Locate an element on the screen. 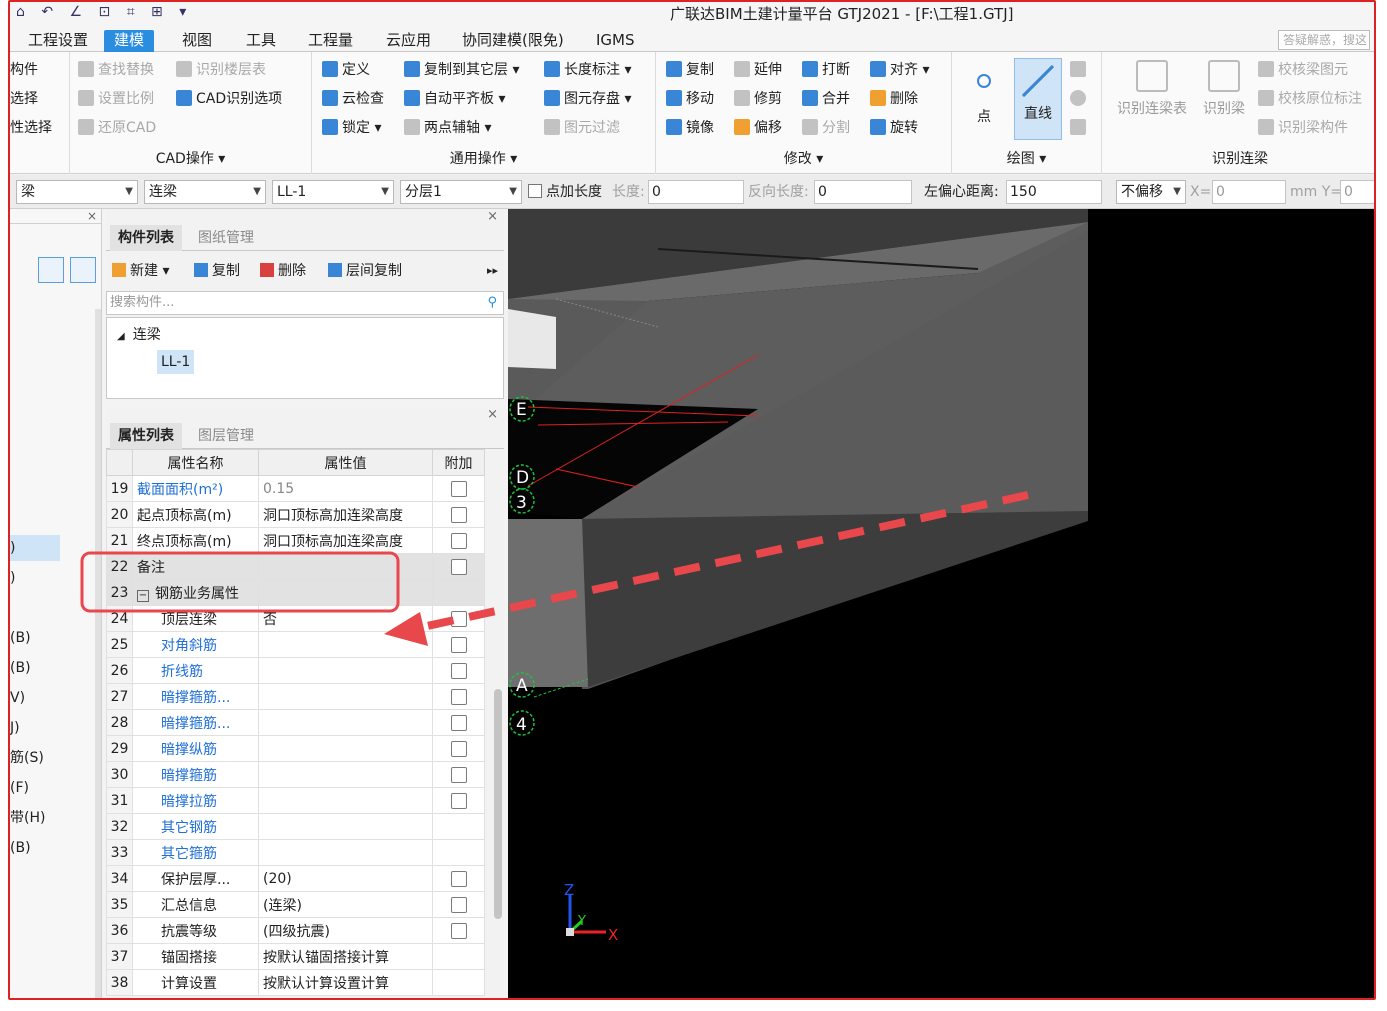  tab-layer-management: 图层管理 is located at coordinates (226, 436).